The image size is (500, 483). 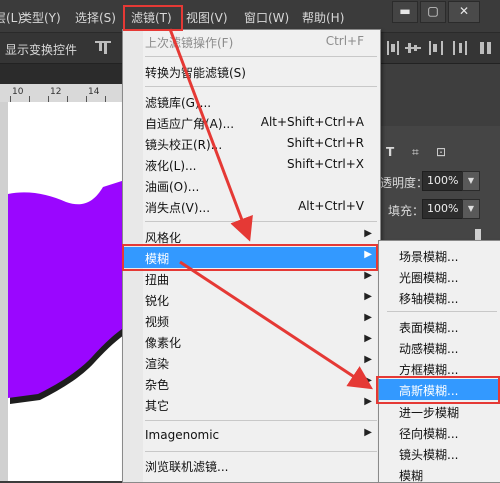 What do you see at coordinates (251, 143) in the screenshot?
I see `menu-item-lens-correction: 镜头校正(R)... Shift+Ctrl+R` at bounding box center [251, 143].